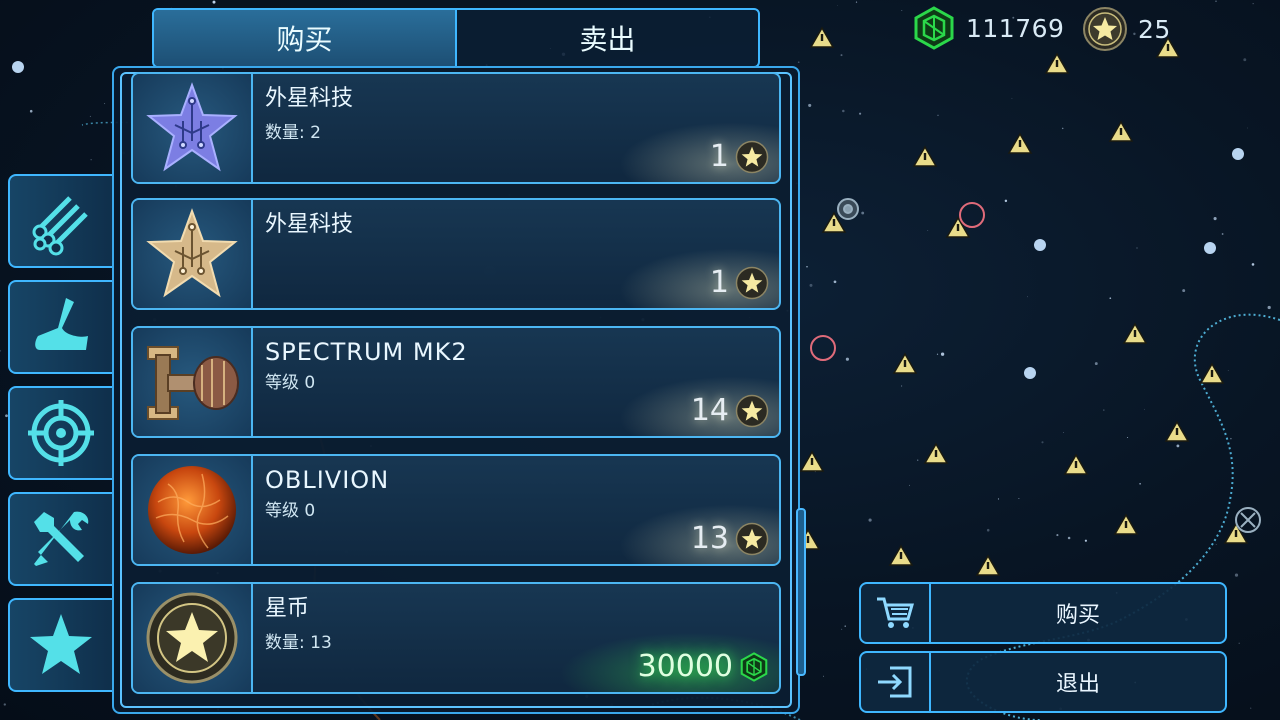 Image resolution: width=1280 pixels, height=720 pixels. I want to click on buy-sell-tabs: 购买 卖出, so click(456, 38).